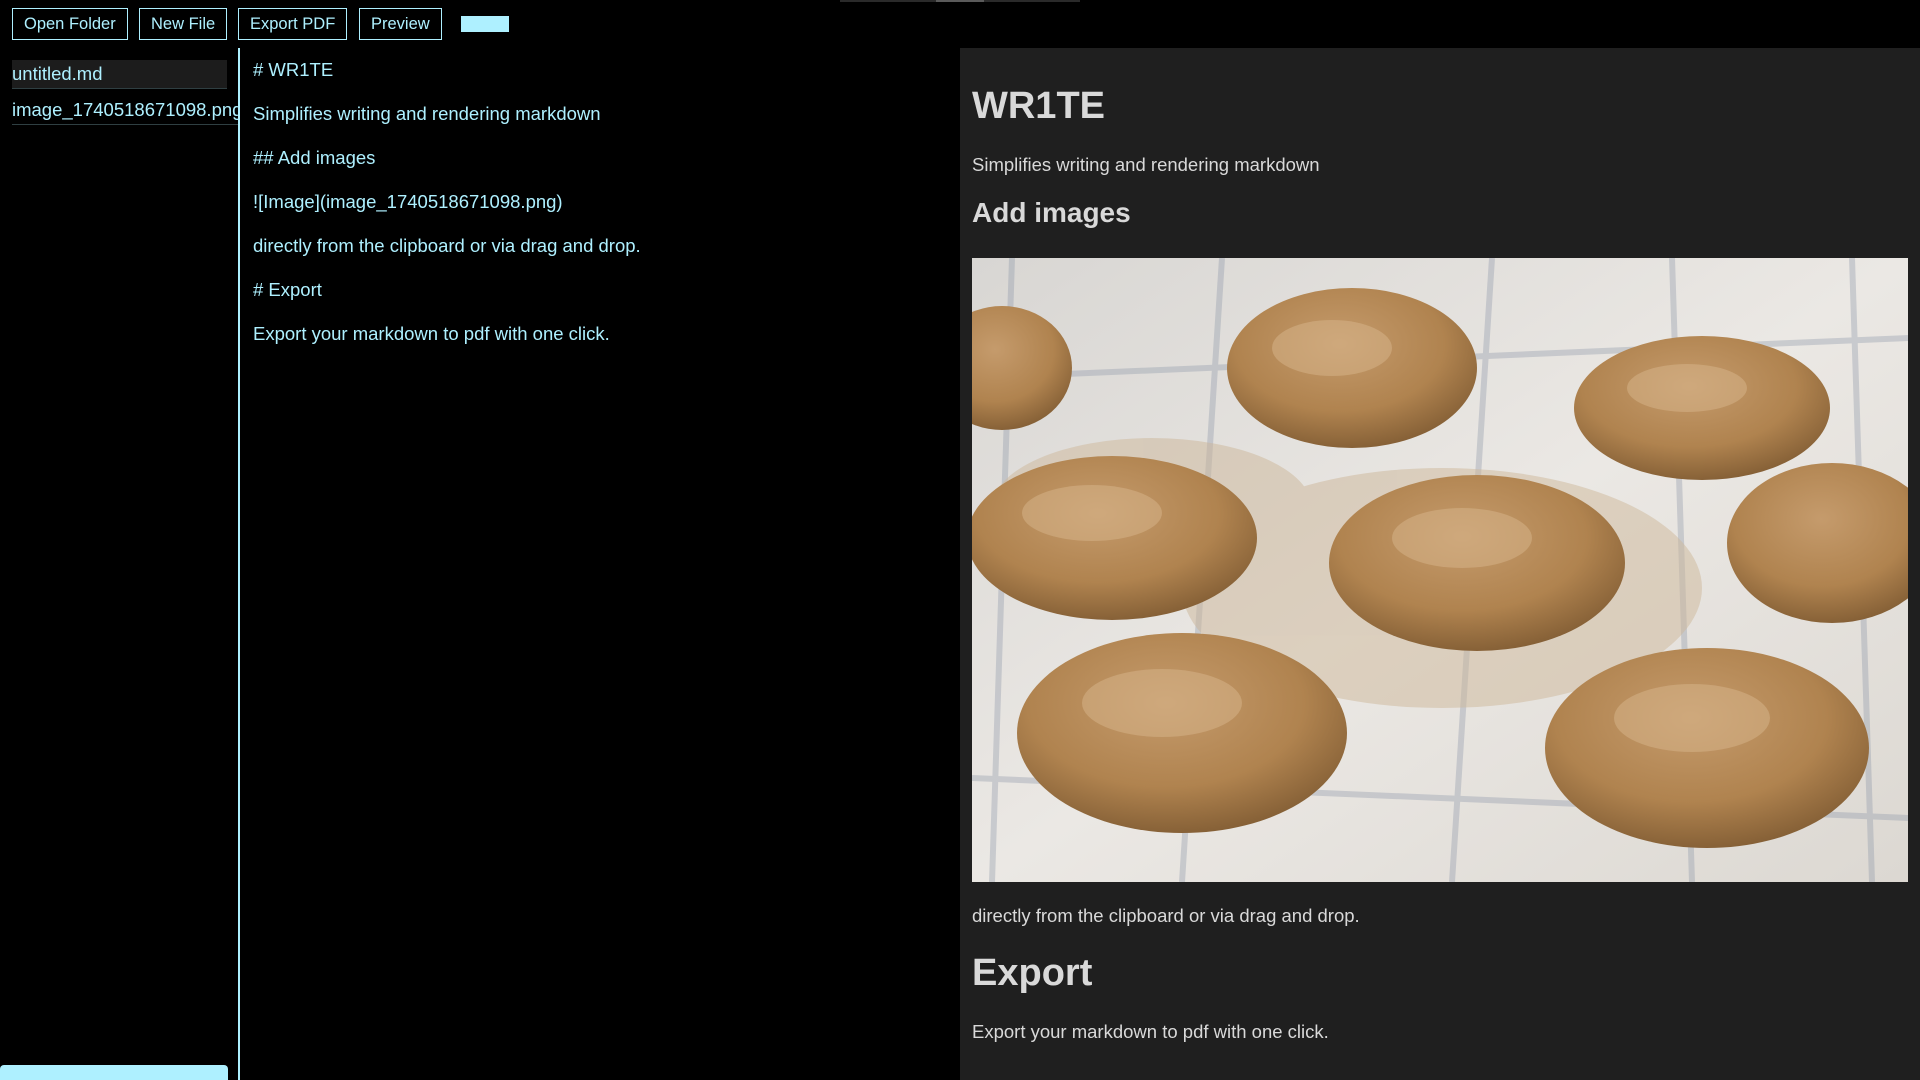 This screenshot has height=1080, width=1920. Describe the element at coordinates (70, 24) in the screenshot. I see `open-folder-button: Open Folder` at that location.